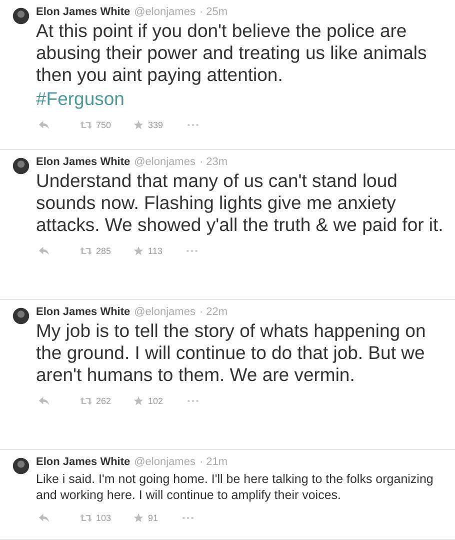  I want to click on tweet-text: My job is to tell the story of whats happening on the ground. I will continue to do that job. But we aren't humans to them. We are vermin., so click(231, 353).